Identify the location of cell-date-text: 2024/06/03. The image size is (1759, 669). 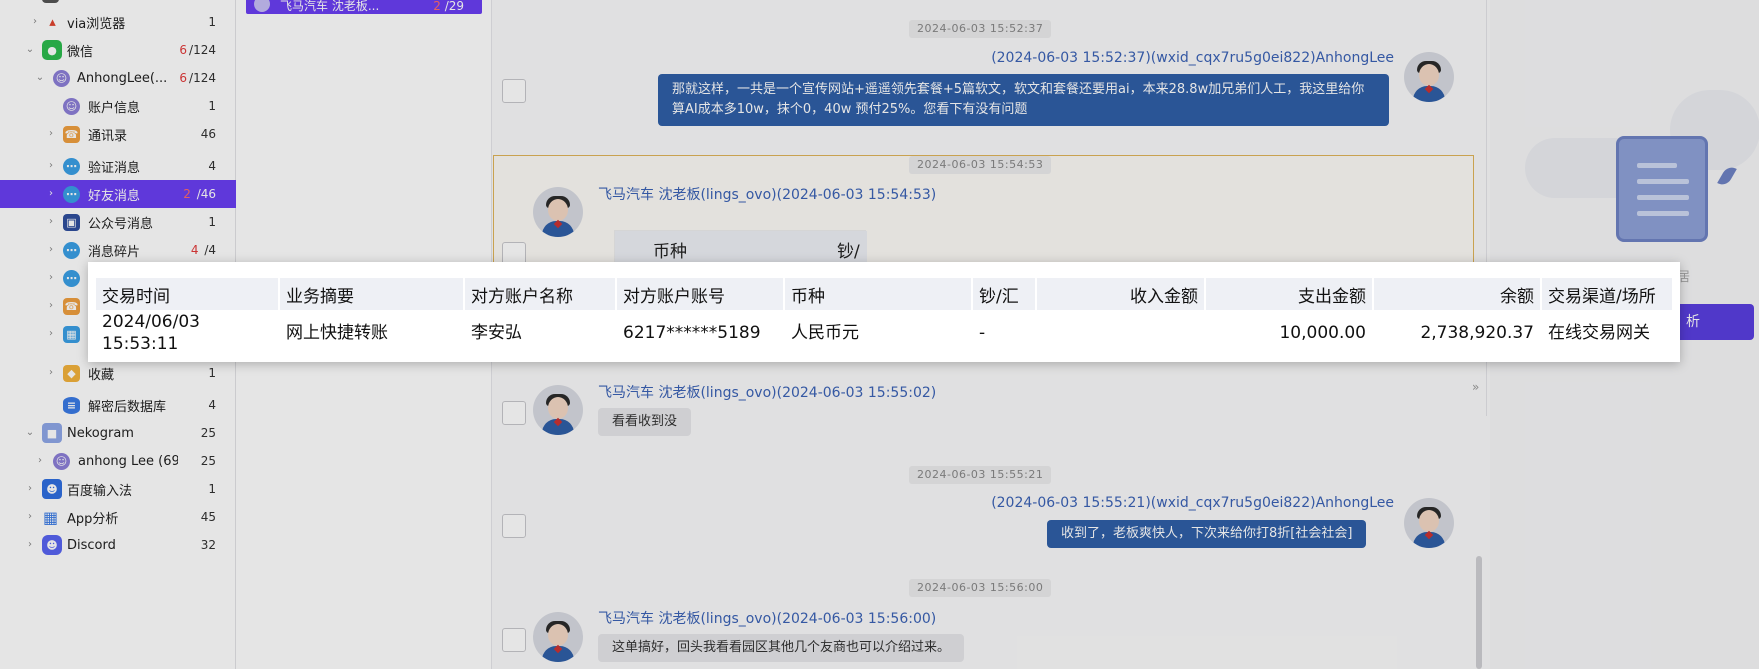
(151, 322).